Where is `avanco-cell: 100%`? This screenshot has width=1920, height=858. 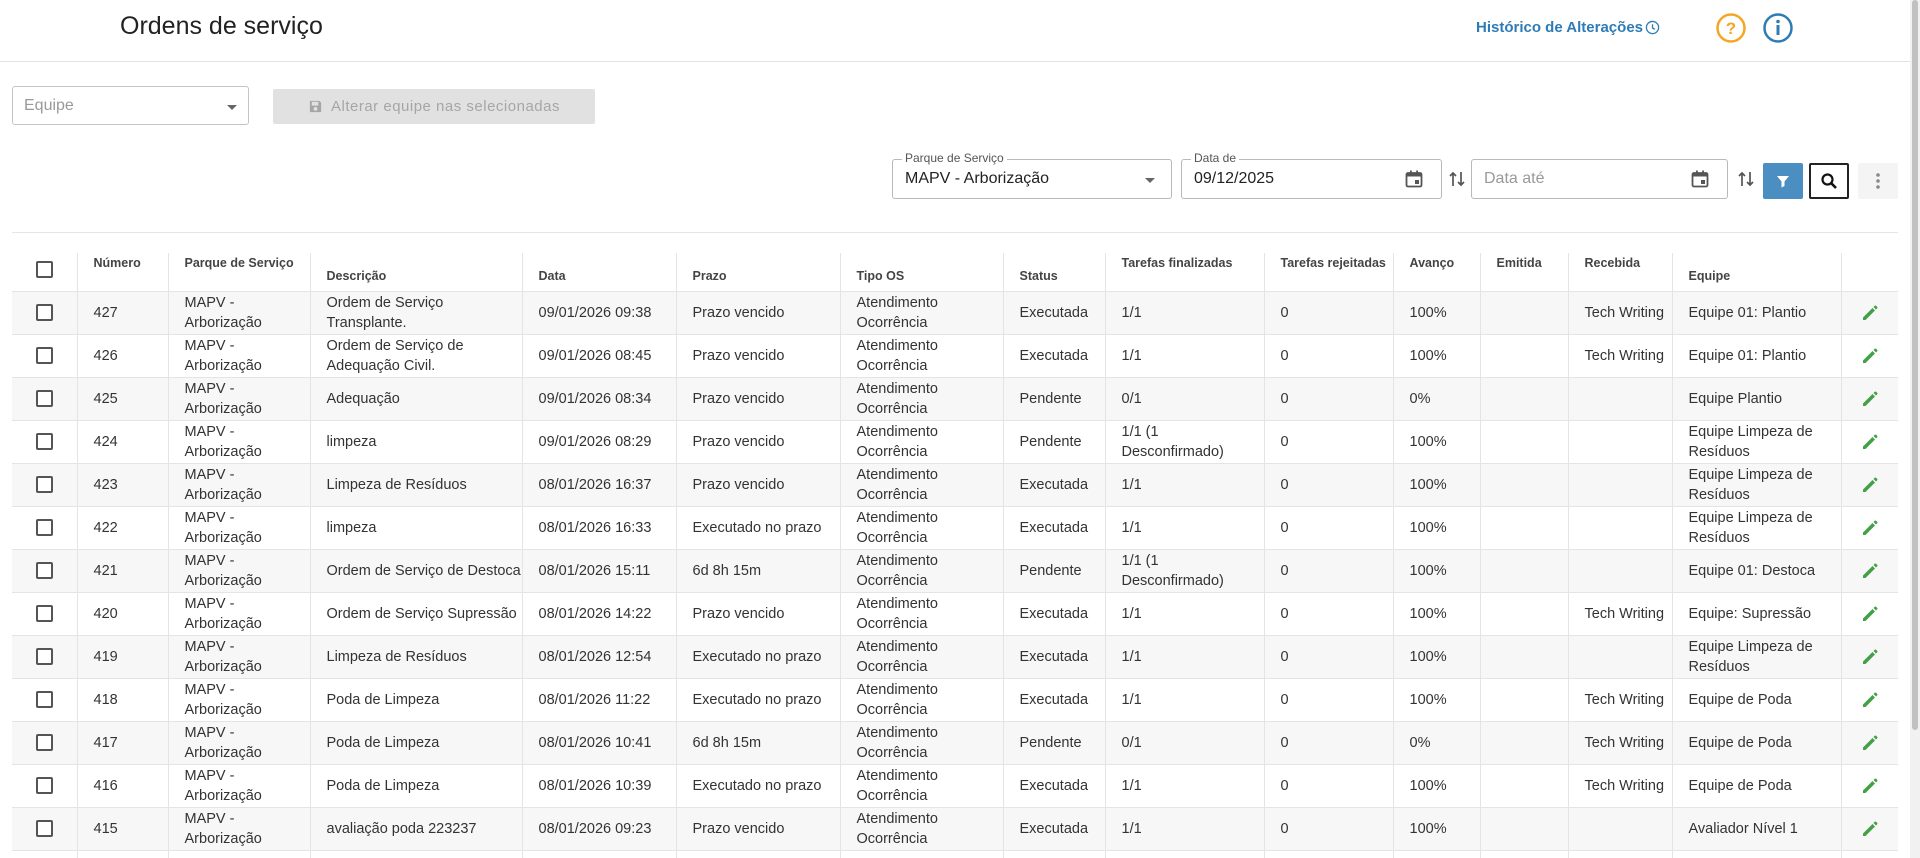
avanco-cell: 100% is located at coordinates (1437, 613).